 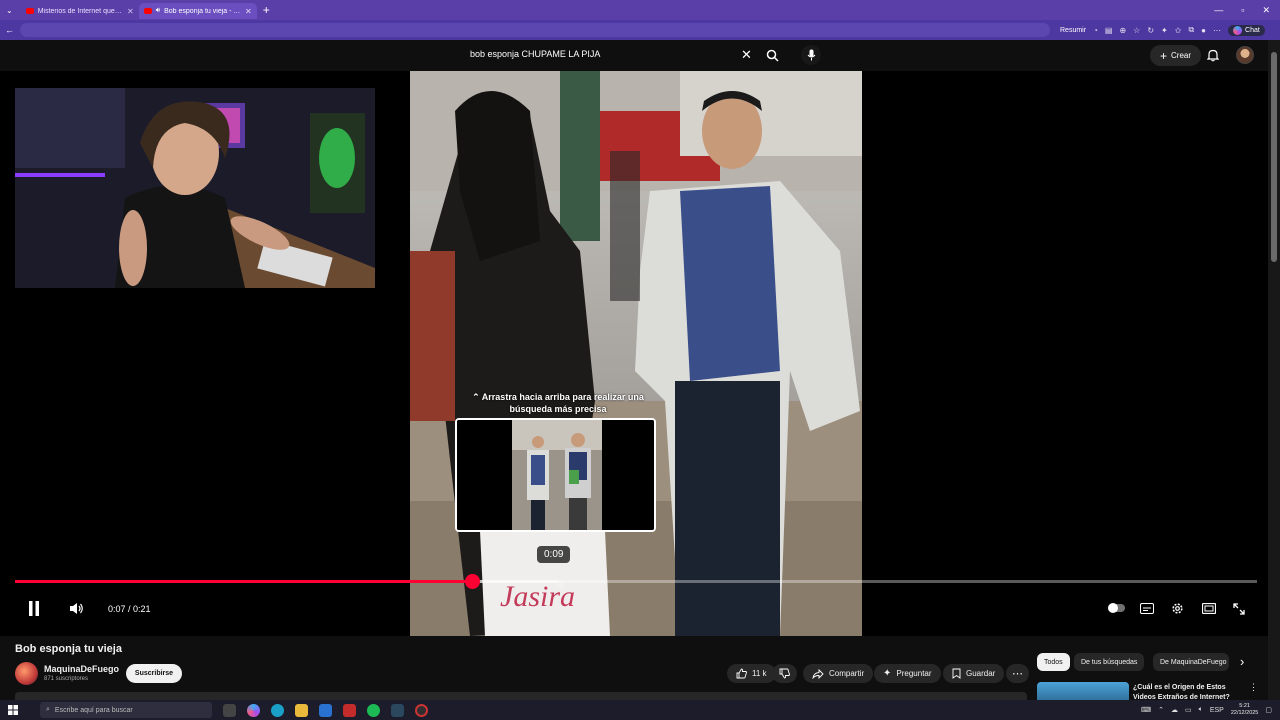 What do you see at coordinates (13, 710) in the screenshot?
I see `windows-start-icon` at bounding box center [13, 710].